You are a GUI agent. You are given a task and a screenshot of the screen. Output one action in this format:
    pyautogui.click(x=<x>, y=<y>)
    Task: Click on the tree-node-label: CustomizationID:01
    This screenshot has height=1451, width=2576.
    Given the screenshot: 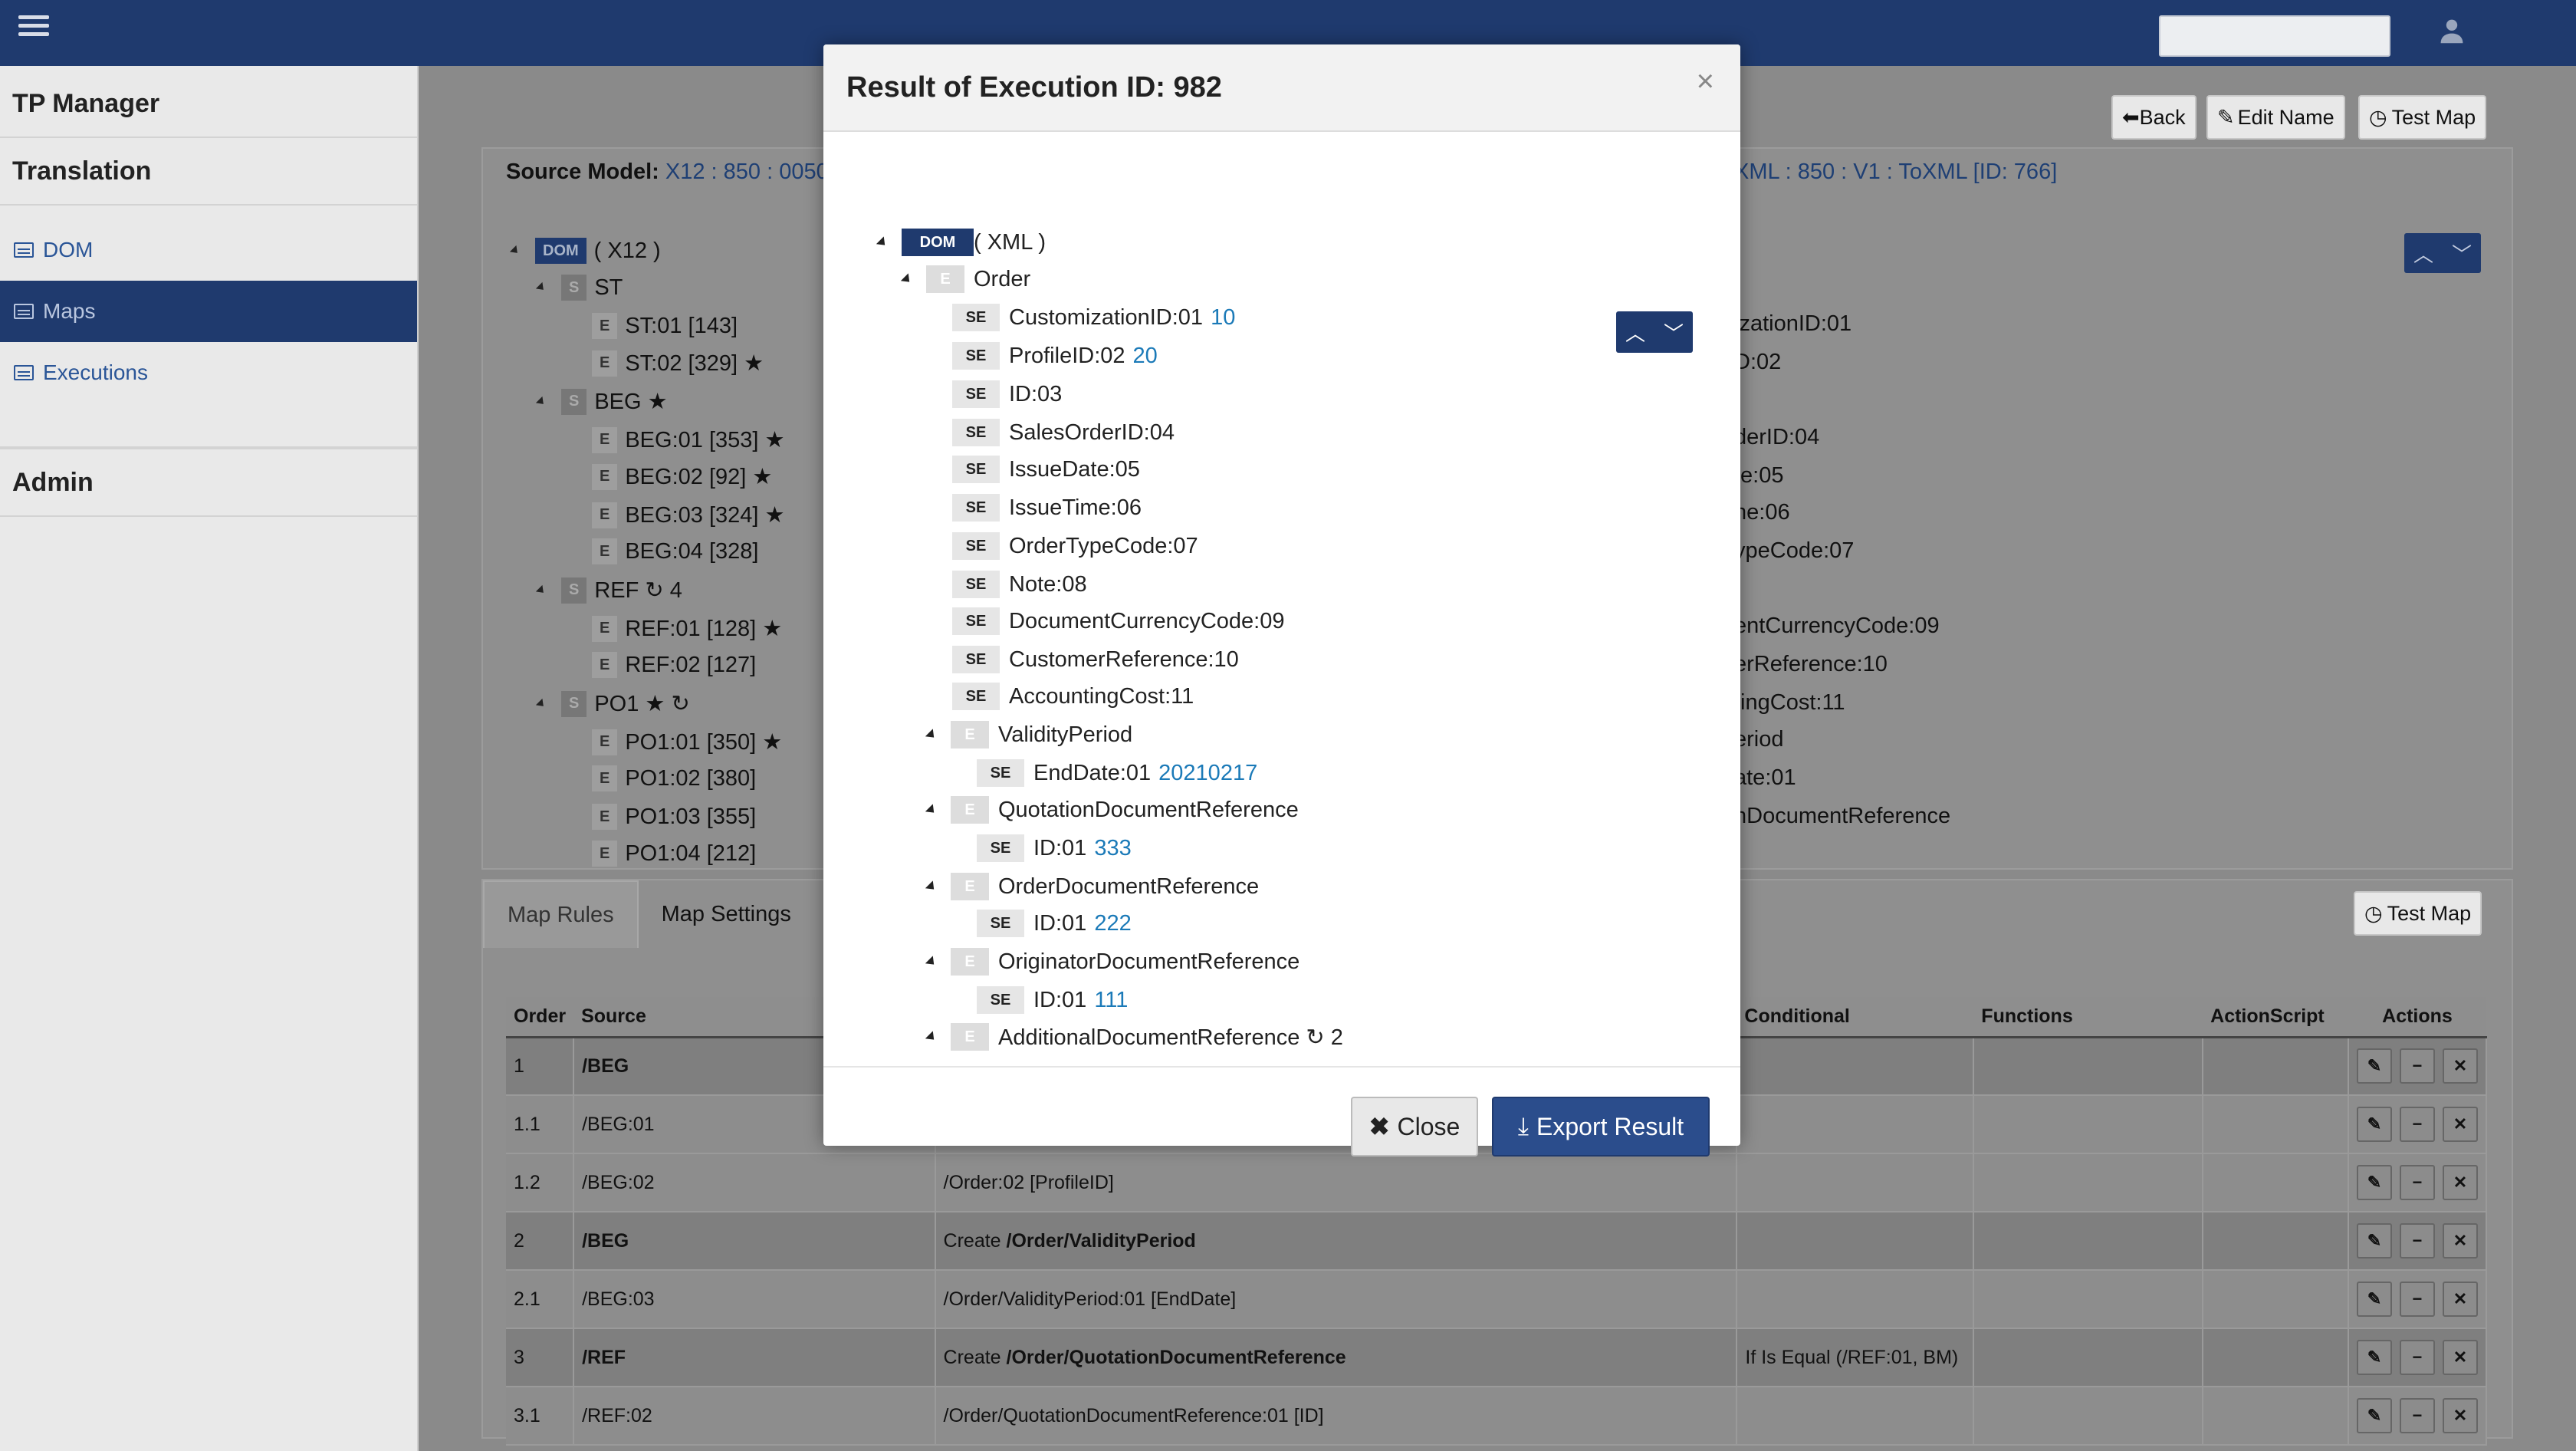 What is the action you would take?
    pyautogui.click(x=1106, y=318)
    